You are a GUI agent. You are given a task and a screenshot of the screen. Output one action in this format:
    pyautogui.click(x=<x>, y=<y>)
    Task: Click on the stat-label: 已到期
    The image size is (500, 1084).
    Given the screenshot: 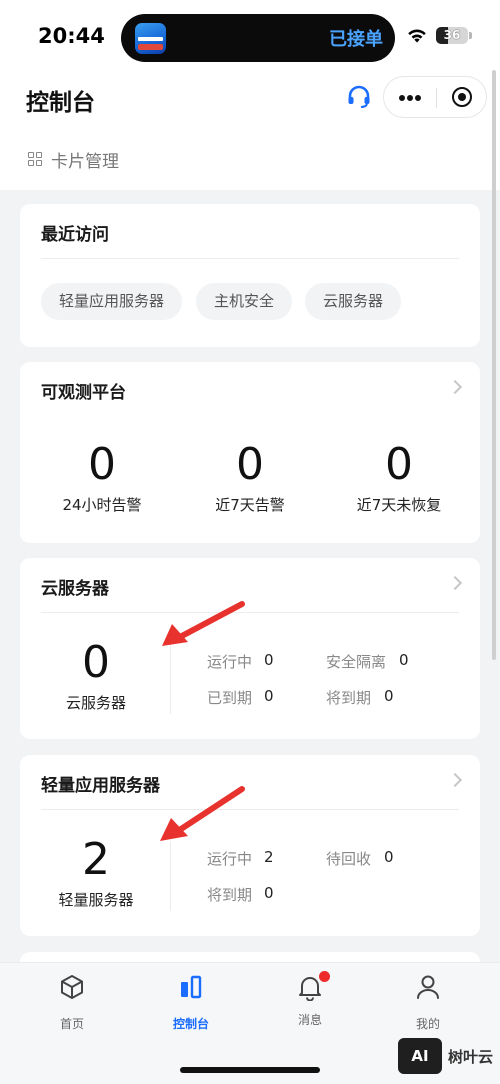 What is the action you would take?
    pyautogui.click(x=230, y=698)
    